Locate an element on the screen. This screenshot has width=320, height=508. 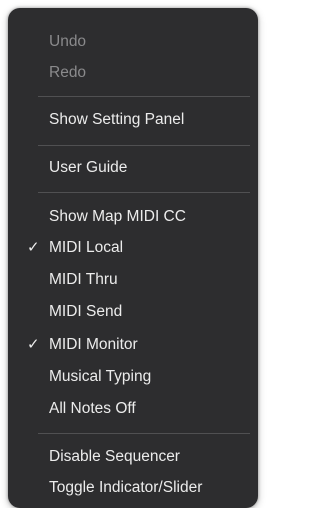
menu-item-undo-label: Undo is located at coordinates (68, 41).